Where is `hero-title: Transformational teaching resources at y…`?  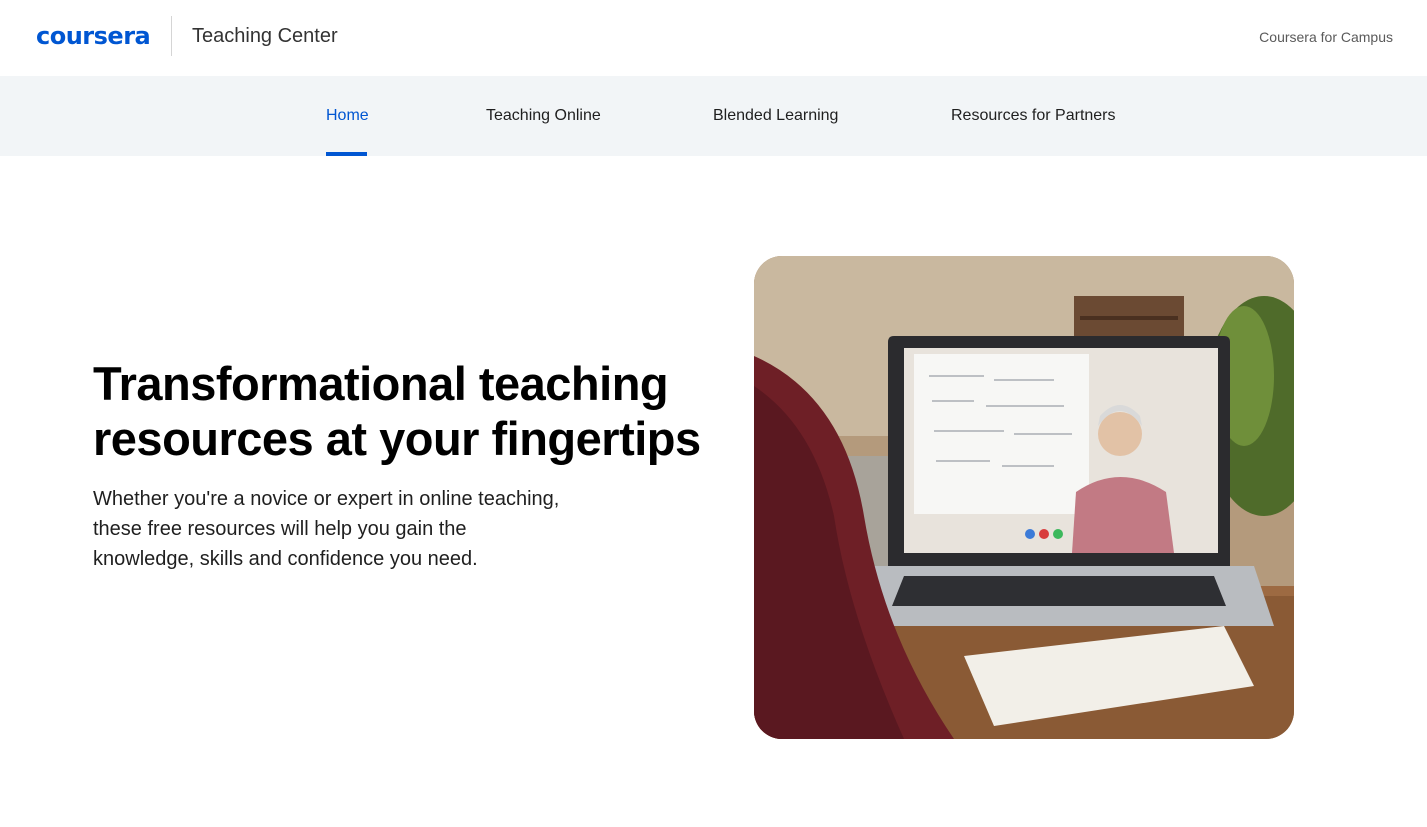 hero-title: Transformational teaching resources at y… is located at coordinates (397, 411).